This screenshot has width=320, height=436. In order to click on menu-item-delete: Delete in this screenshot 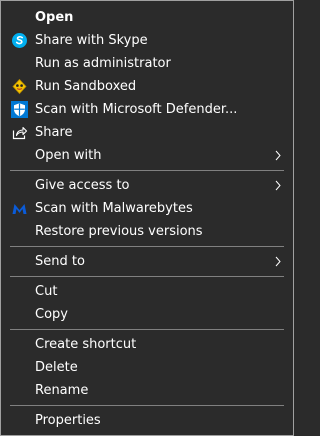, I will do `click(147, 367)`.